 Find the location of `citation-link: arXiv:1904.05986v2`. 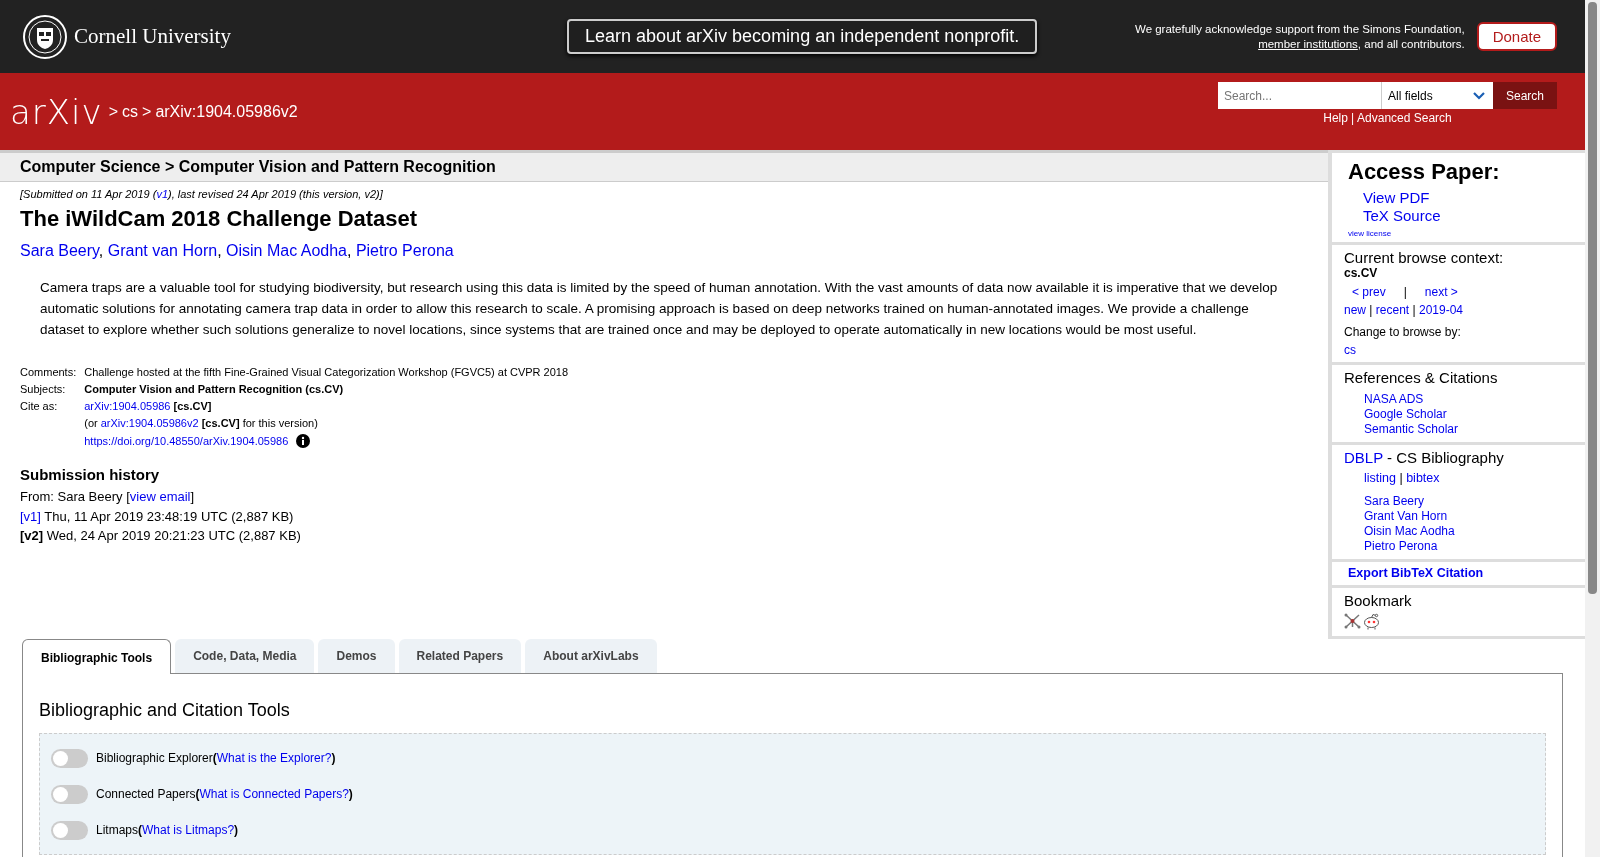

citation-link: arXiv:1904.05986v2 is located at coordinates (149, 423).